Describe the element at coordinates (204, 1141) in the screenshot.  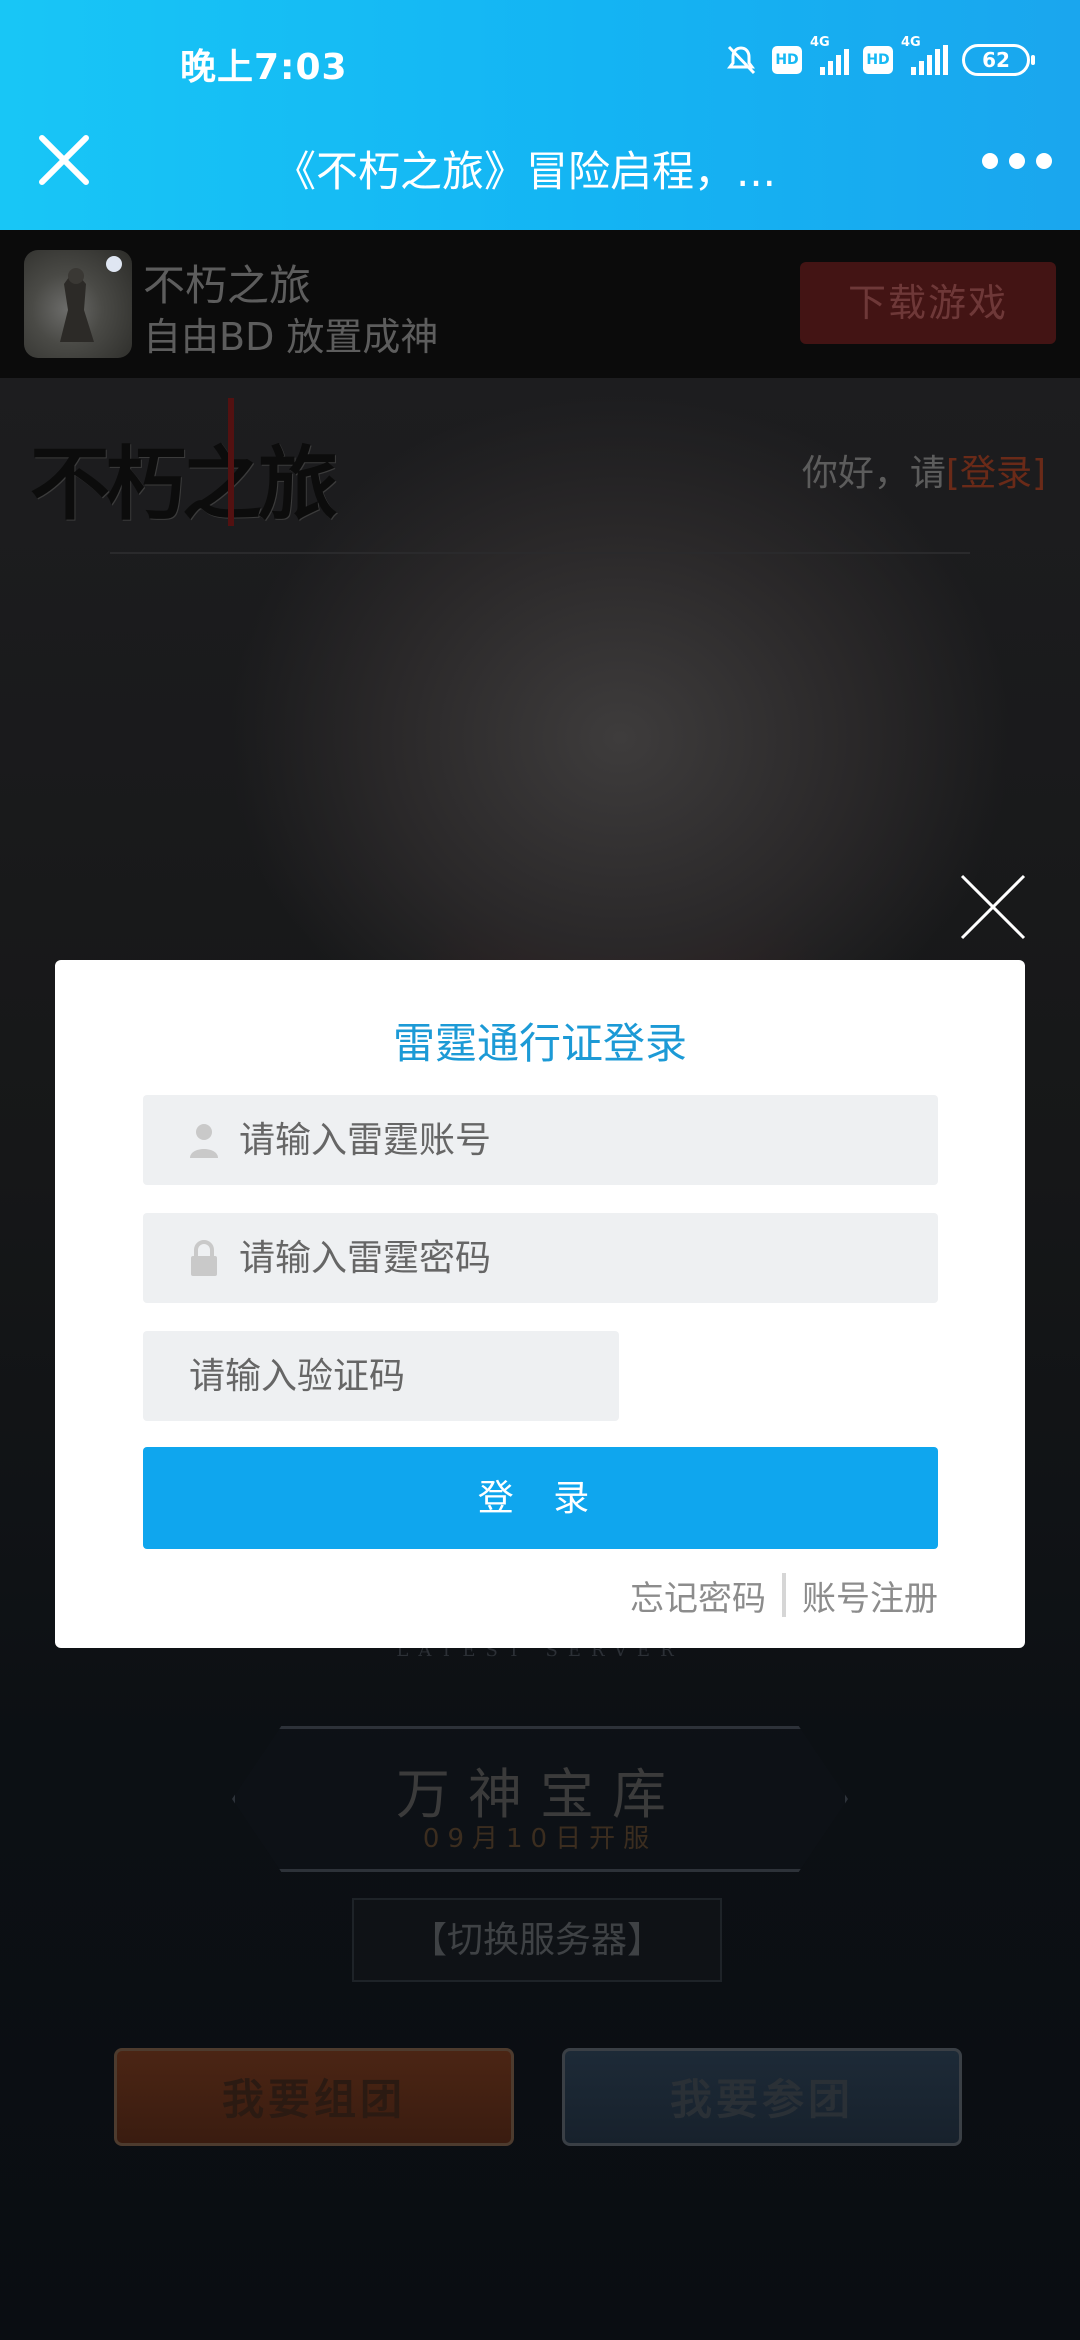
I see `user-icon` at that location.